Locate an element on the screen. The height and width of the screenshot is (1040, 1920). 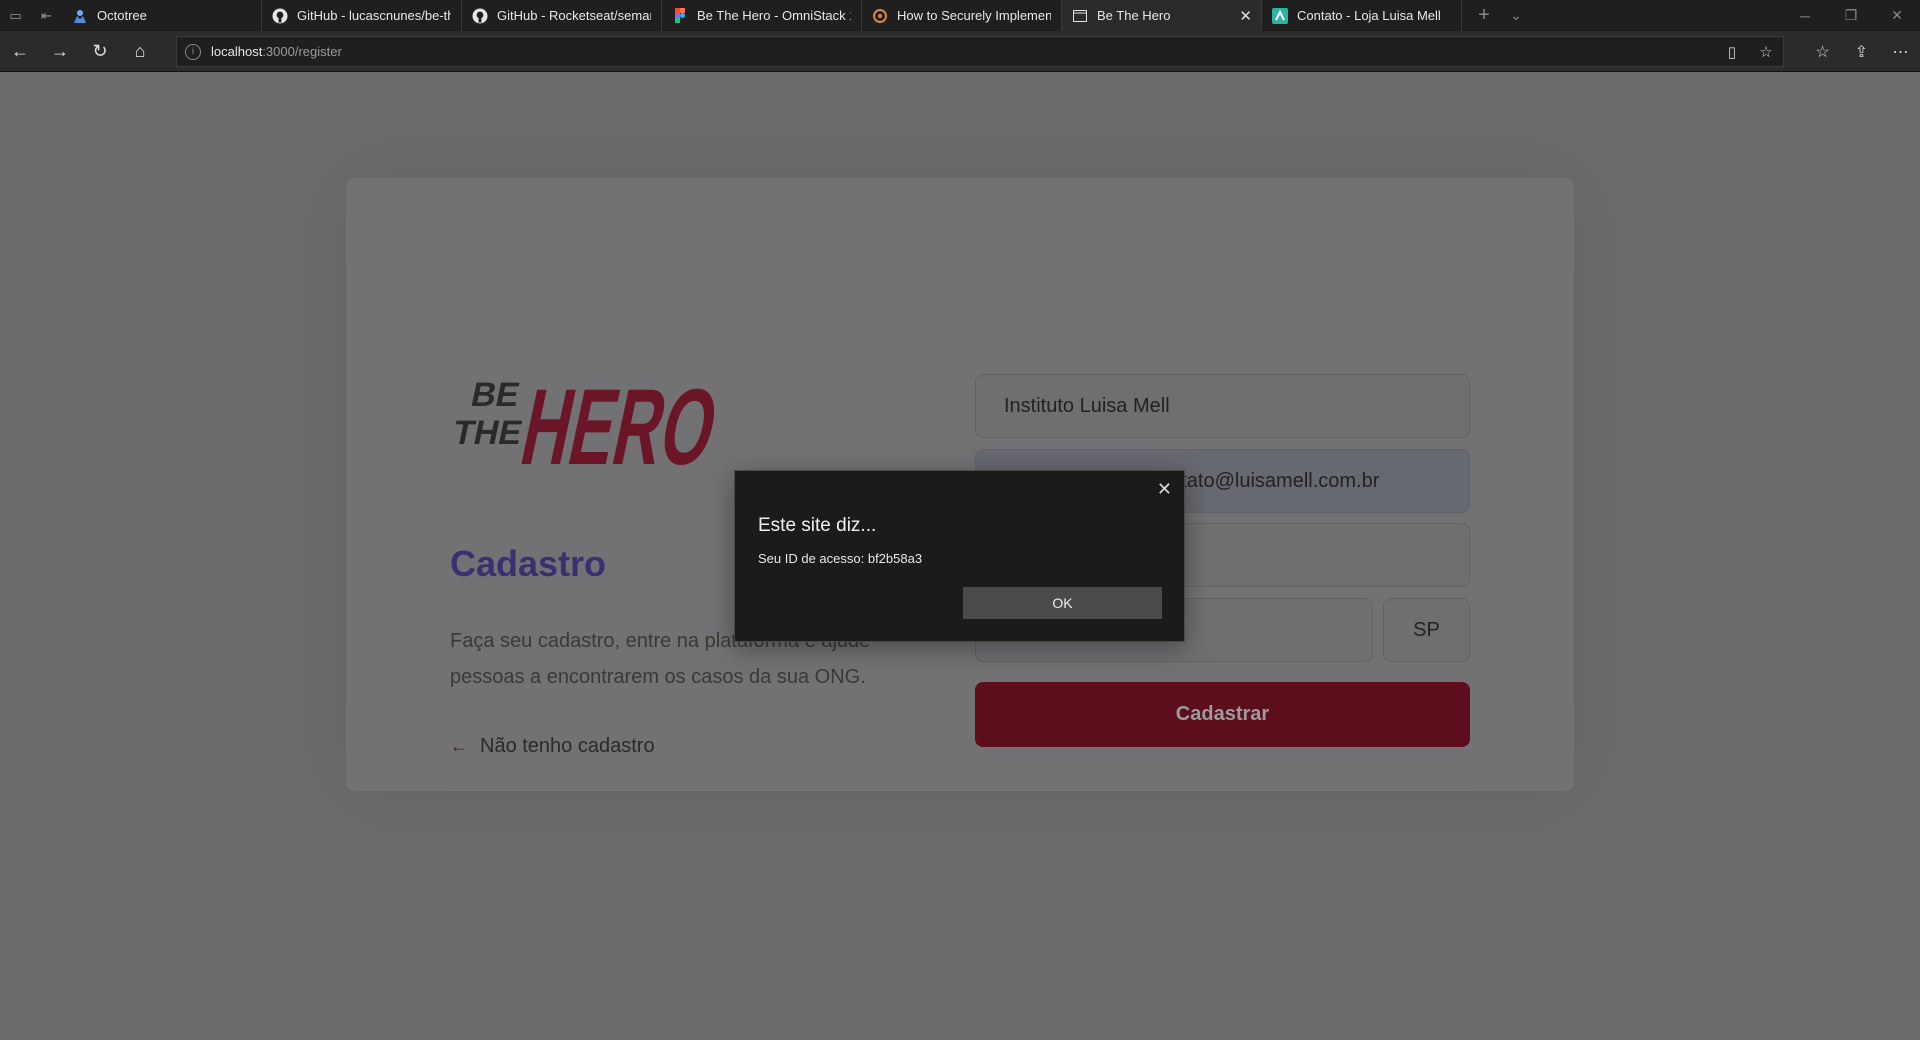
close-window-icon: ✕ is located at coordinates (1897, 15).